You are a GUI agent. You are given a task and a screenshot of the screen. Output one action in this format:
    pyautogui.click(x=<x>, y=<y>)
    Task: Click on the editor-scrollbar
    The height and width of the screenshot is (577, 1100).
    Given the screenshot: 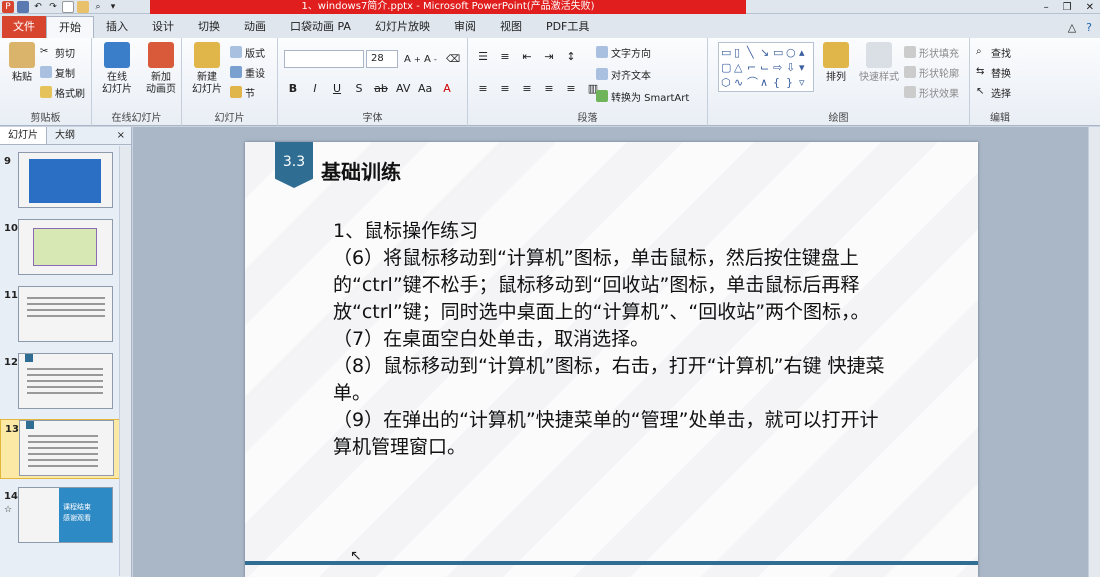 What is the action you would take?
    pyautogui.click(x=1094, y=352)
    